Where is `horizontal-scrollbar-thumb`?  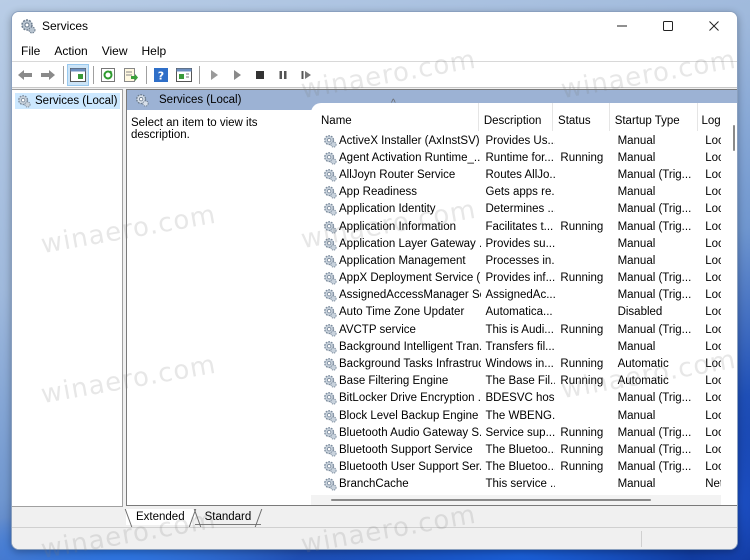 horizontal-scrollbar-thumb is located at coordinates (491, 500).